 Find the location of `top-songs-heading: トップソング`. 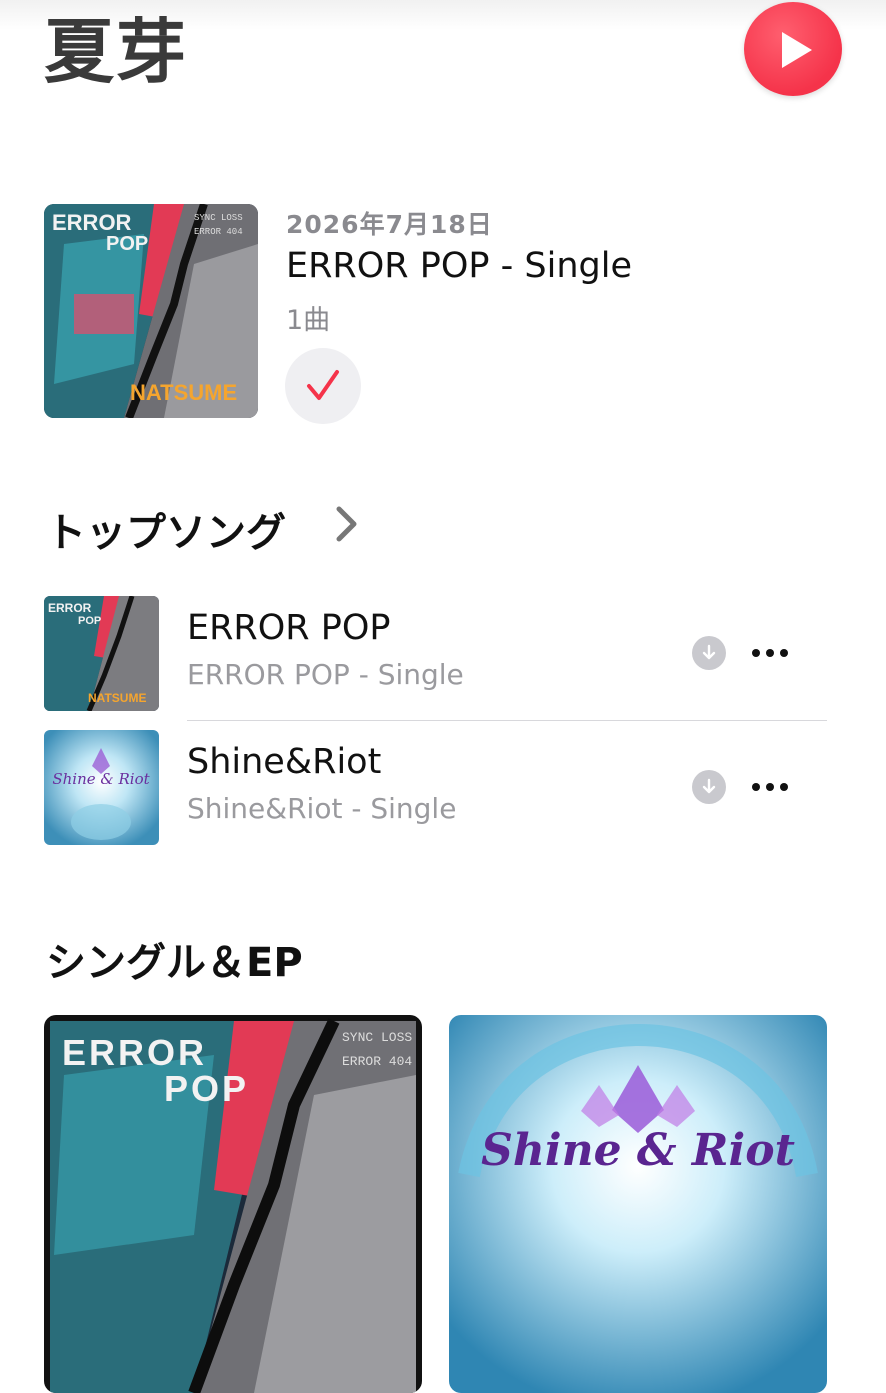

top-songs-heading: トップソング is located at coordinates (166, 529).